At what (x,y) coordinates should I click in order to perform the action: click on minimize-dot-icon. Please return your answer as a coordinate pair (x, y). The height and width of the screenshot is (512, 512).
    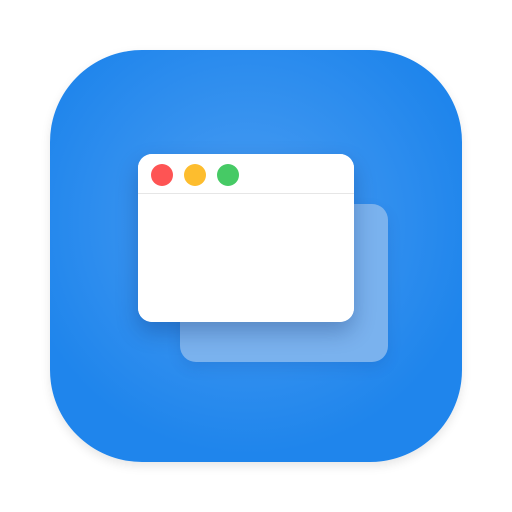
    Looking at the image, I should click on (195, 175).